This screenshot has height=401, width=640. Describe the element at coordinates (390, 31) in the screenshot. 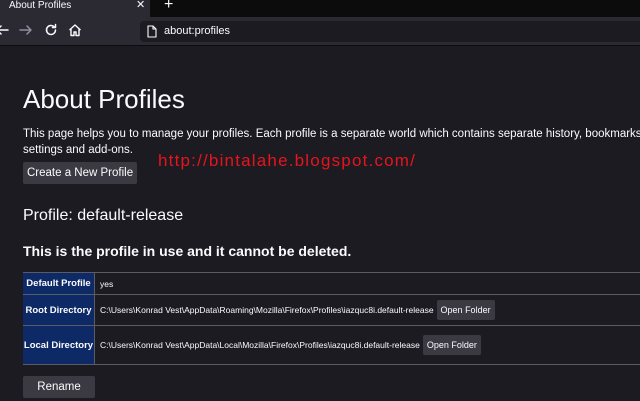

I see `address-bar: about:profiles` at that location.